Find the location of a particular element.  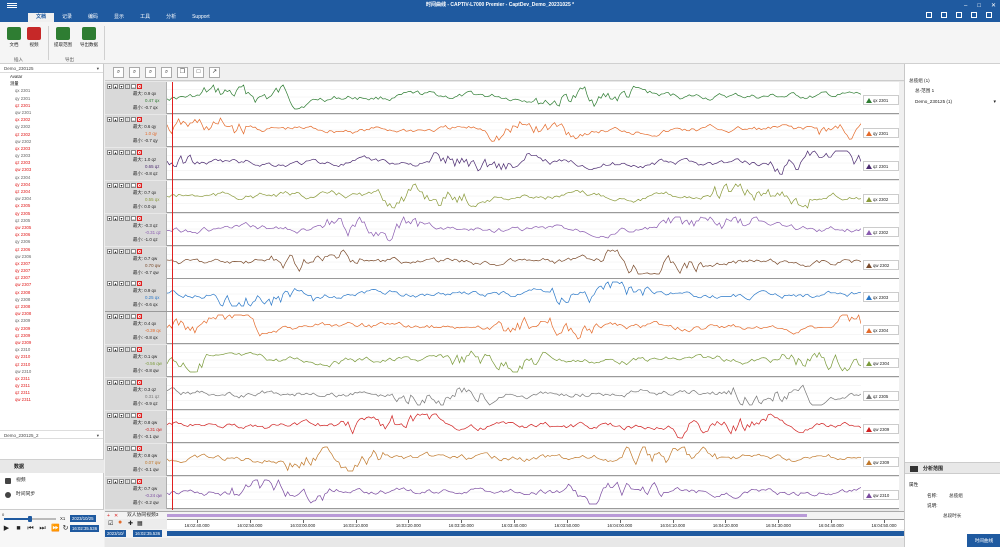

time-cursor-line is located at coordinates (172, 296).